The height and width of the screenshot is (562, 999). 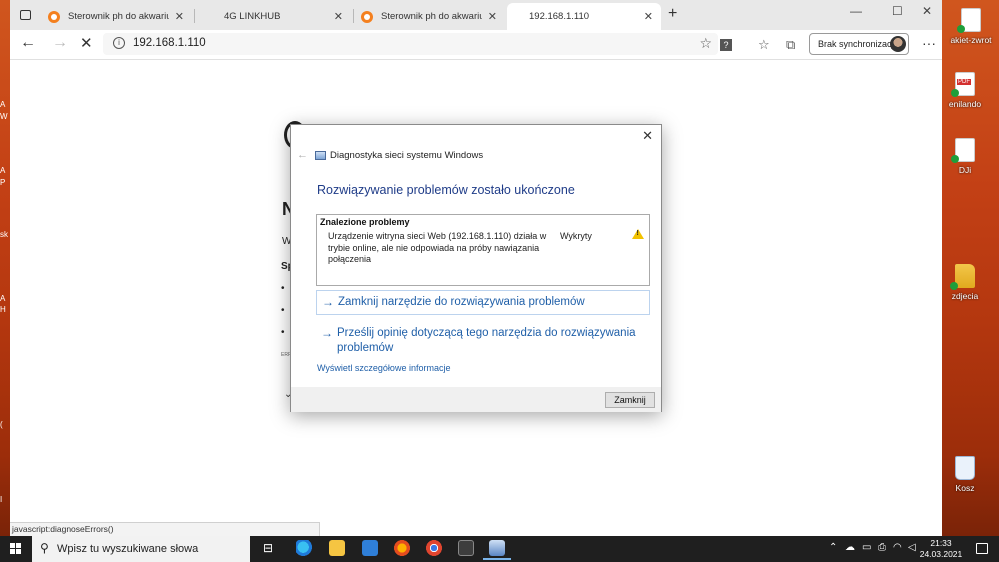 I want to click on desktop-edge-text: I, so click(x=1, y=499).